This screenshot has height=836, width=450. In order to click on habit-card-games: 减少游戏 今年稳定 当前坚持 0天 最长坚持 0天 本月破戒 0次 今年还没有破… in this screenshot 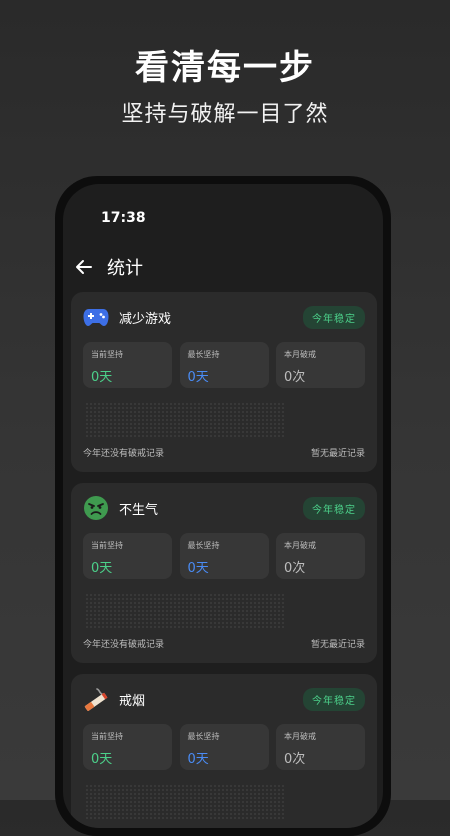, I will do `click(224, 382)`.